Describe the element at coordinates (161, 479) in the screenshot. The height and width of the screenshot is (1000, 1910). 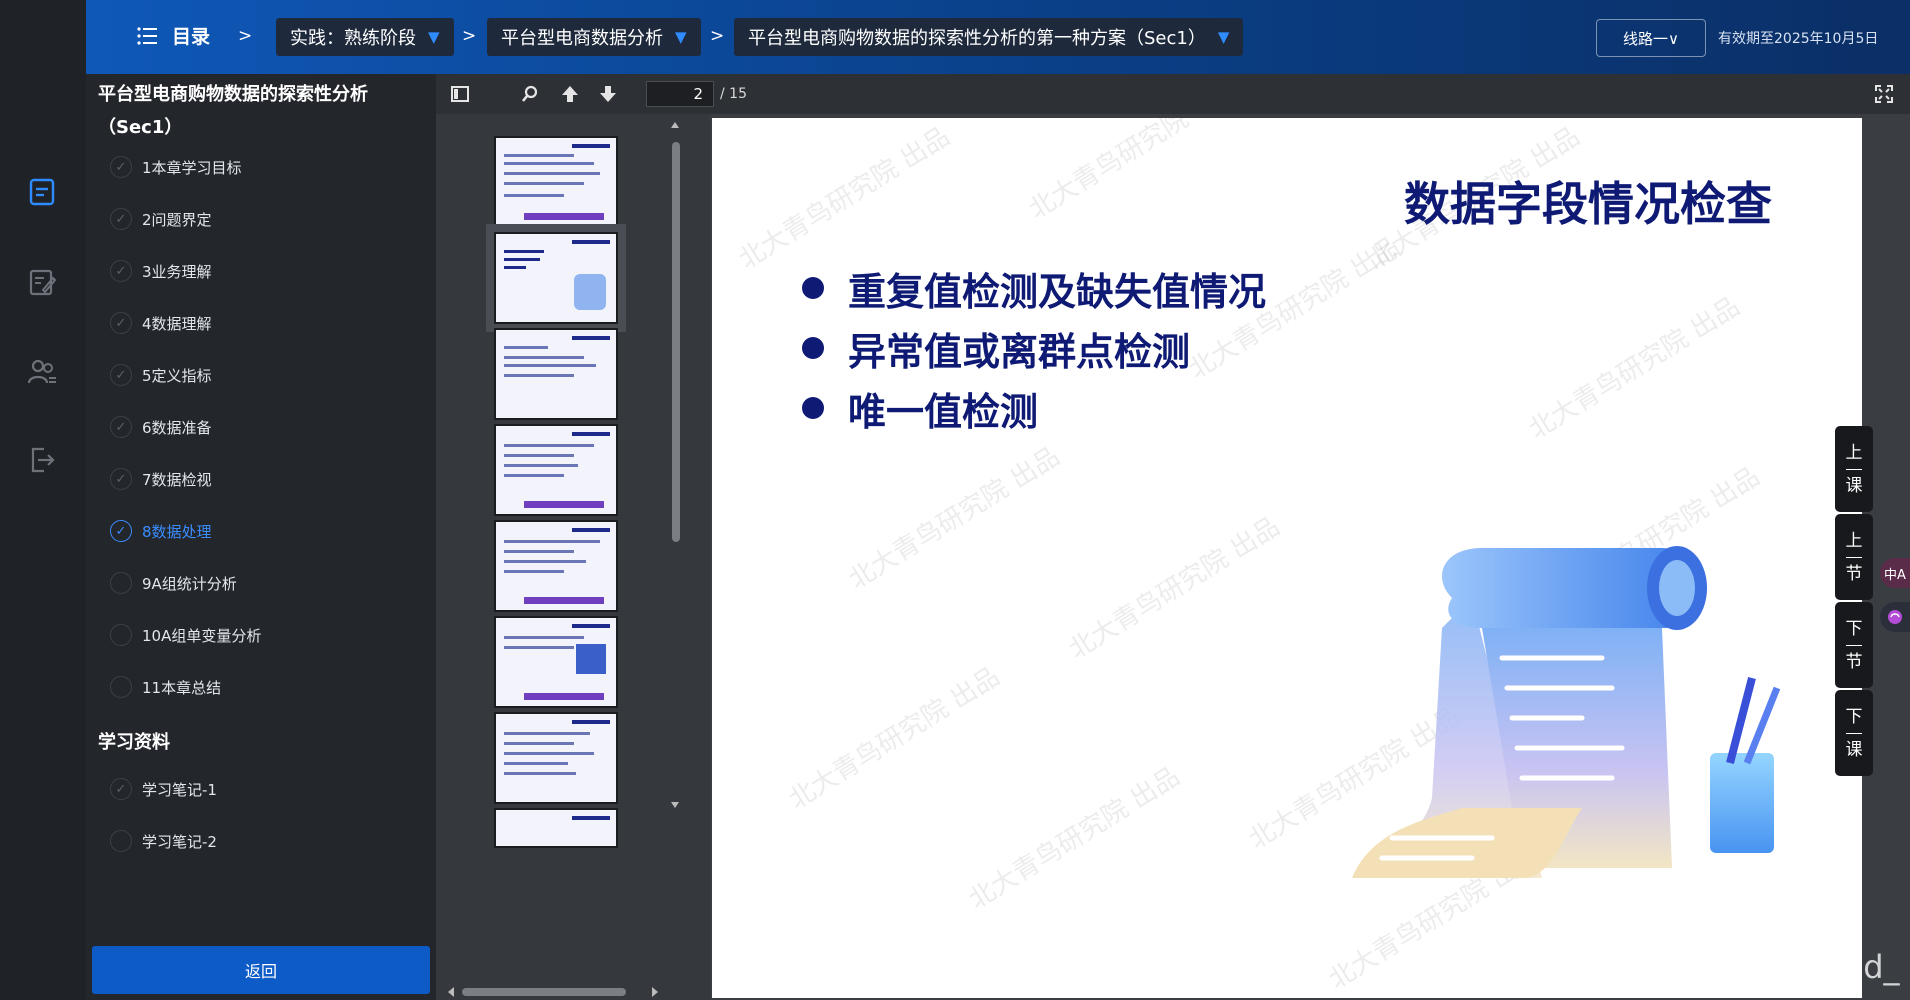
I see `chapter-item: ✓ 7数据检视` at that location.